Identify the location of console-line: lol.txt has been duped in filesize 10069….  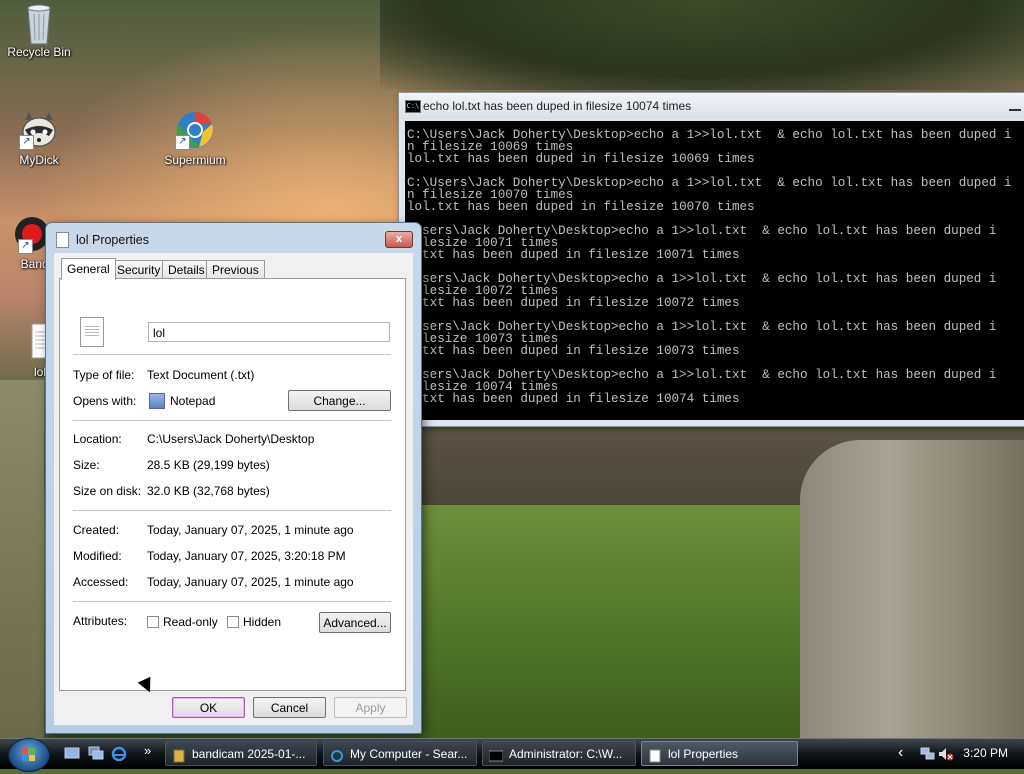
(581, 159).